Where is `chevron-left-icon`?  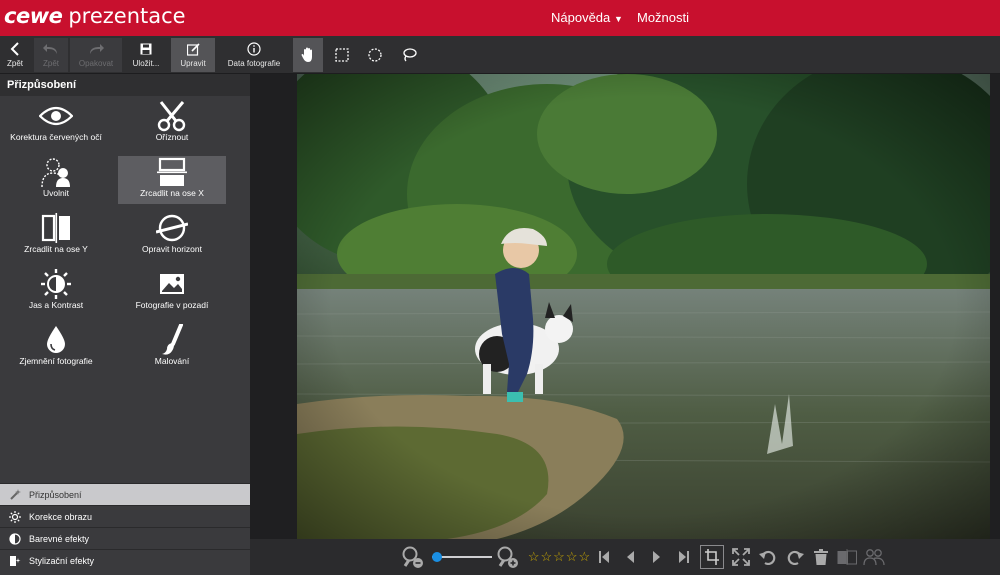
chevron-left-icon is located at coordinates (15, 49).